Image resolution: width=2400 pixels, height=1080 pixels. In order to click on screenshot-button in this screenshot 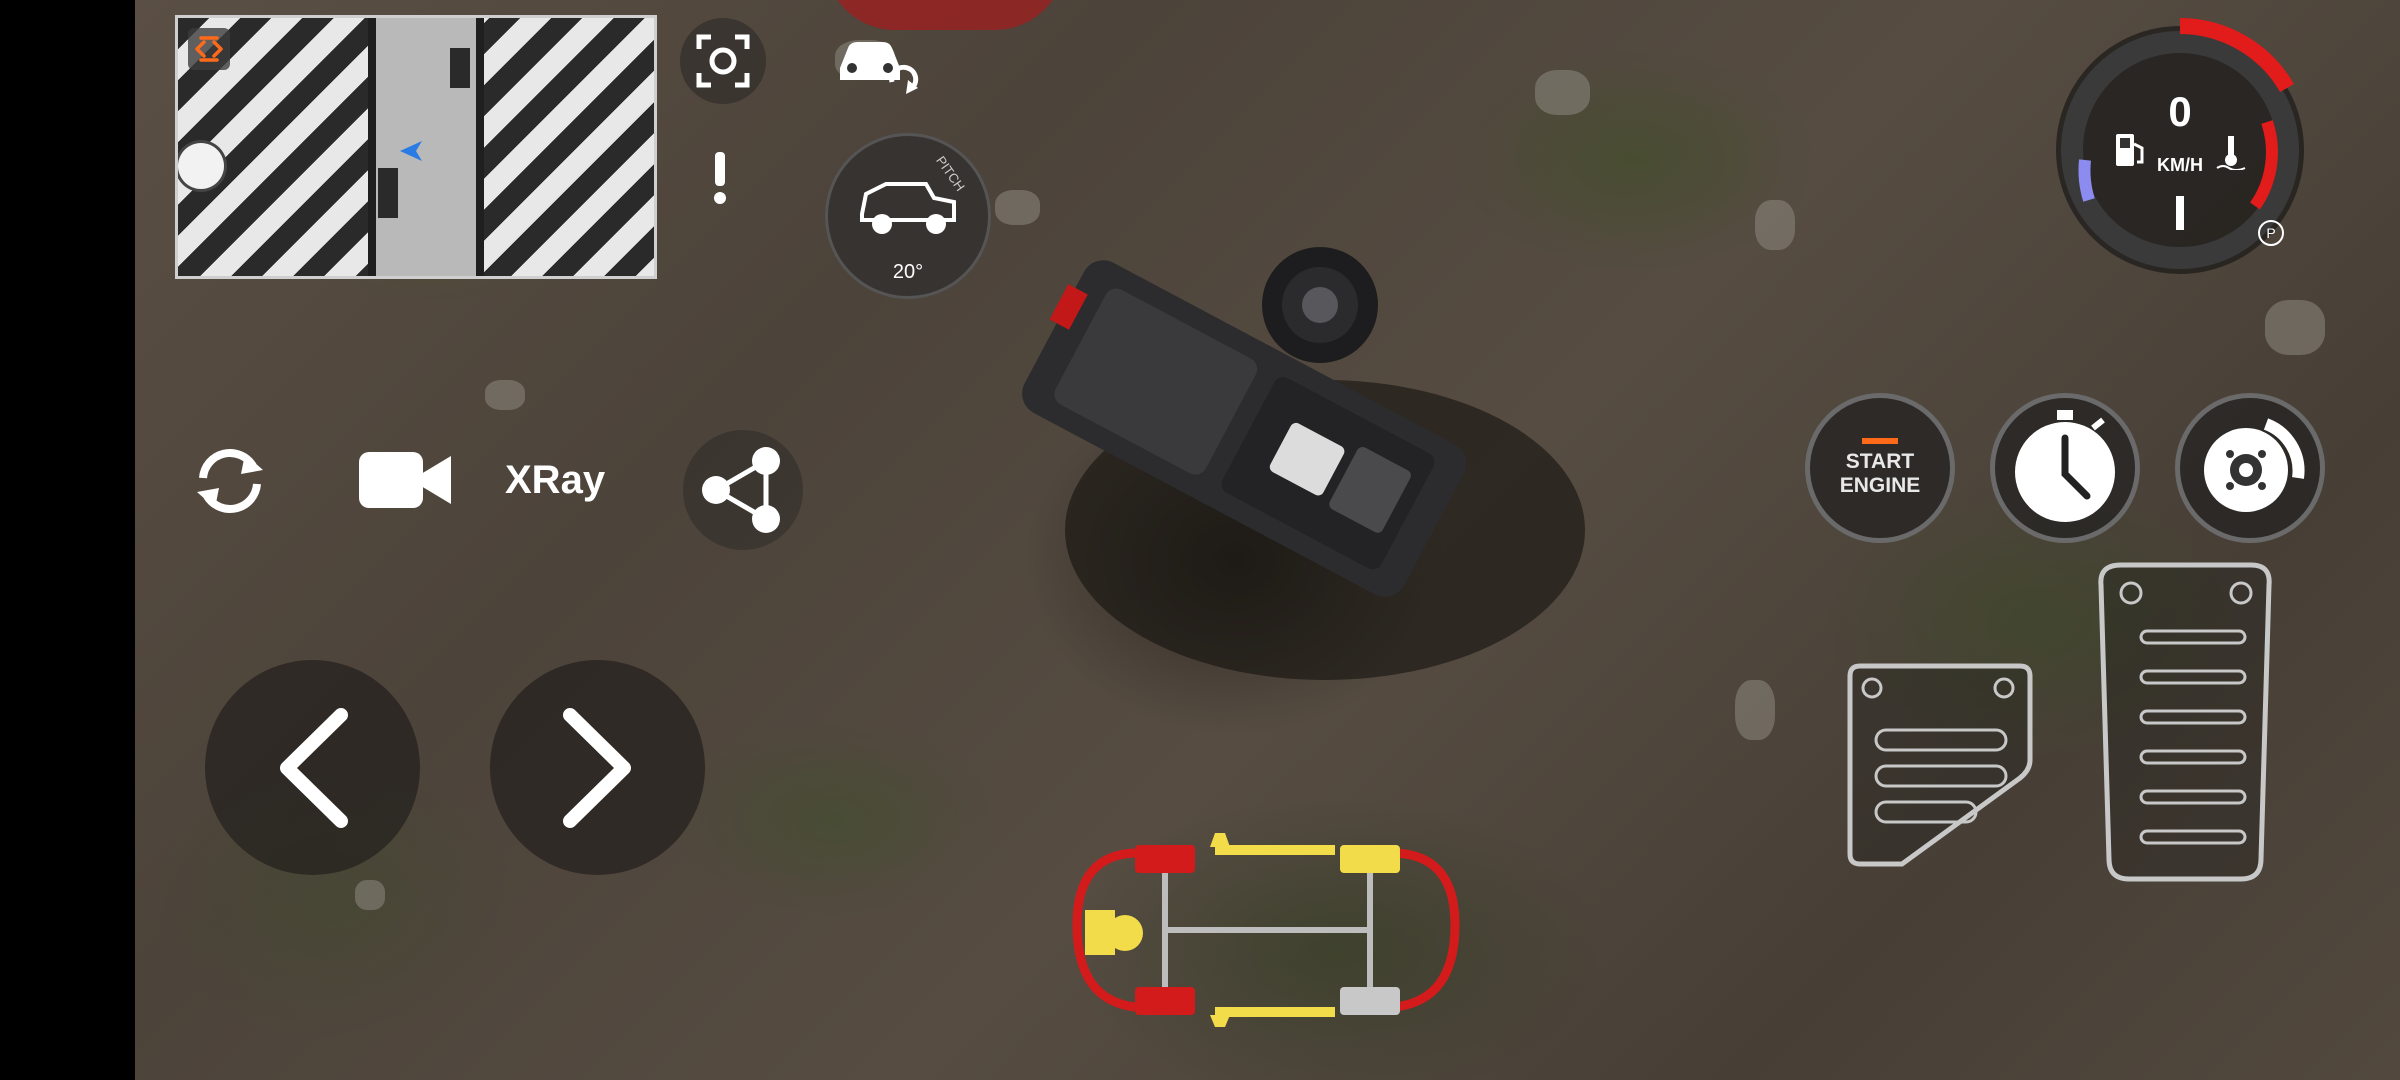, I will do `click(723, 61)`.